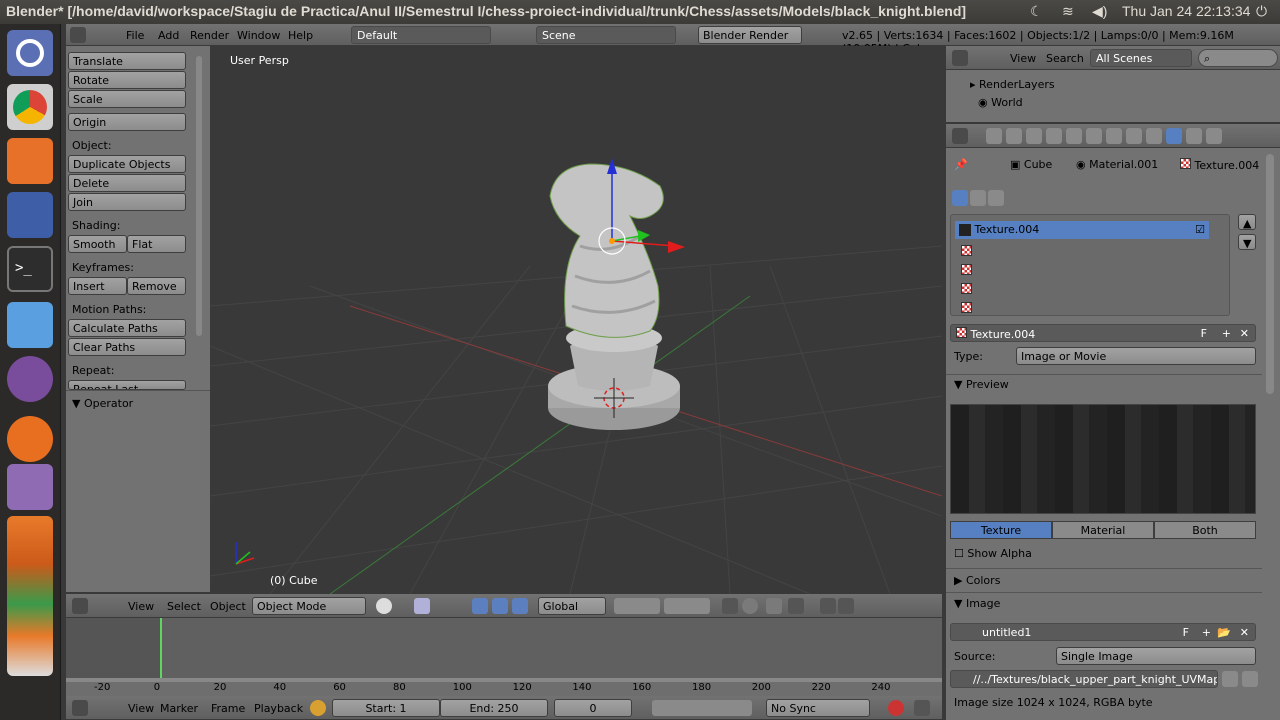 The height and width of the screenshot is (720, 1280). What do you see at coordinates (500, 606) in the screenshot?
I see `manipulator-rotate-icon` at bounding box center [500, 606].